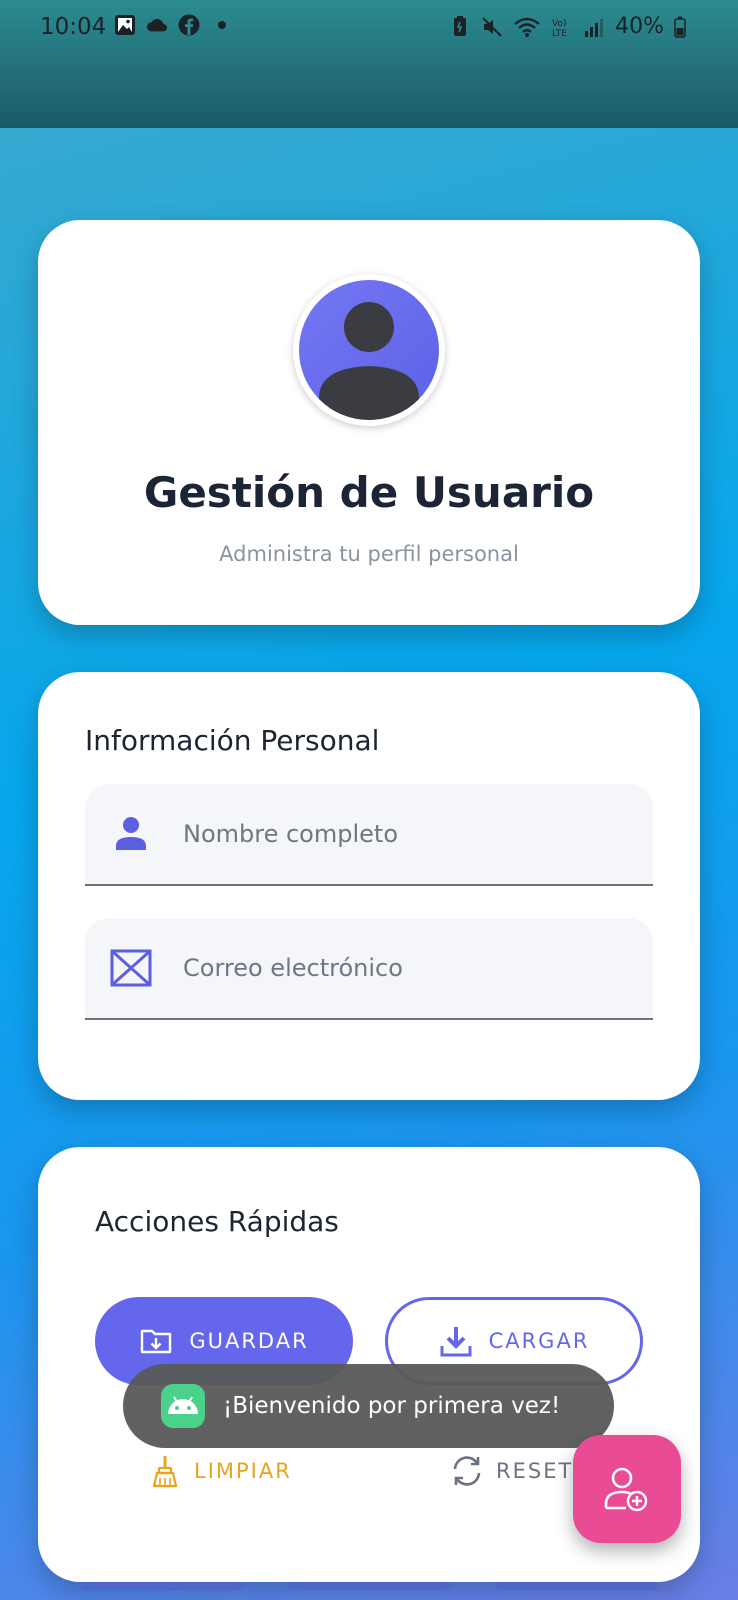 Image resolution: width=738 pixels, height=1600 pixels. Describe the element at coordinates (165, 1472) in the screenshot. I see `broom-icon` at that location.